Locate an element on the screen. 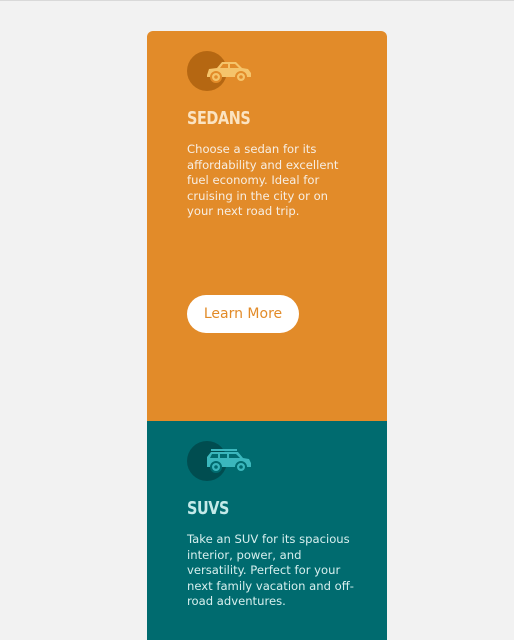 The height and width of the screenshot is (640, 514). sedans-title: SEDANS is located at coordinates (219, 118).